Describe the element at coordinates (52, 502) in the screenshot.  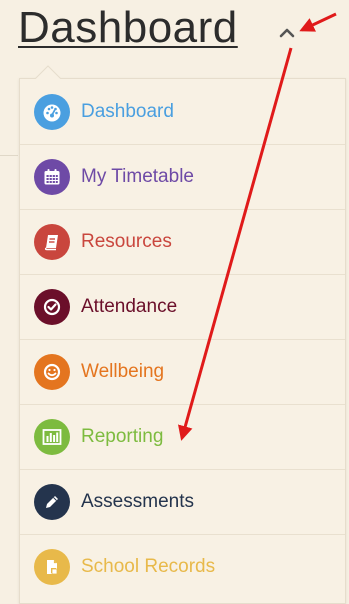
I see `pencil-icon` at that location.